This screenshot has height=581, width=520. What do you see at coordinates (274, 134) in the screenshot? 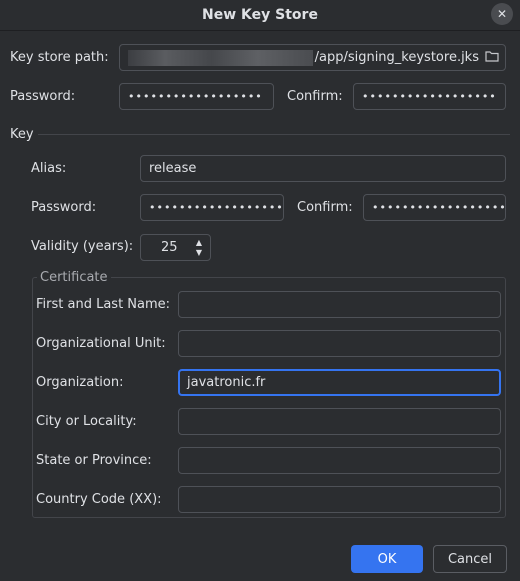
I see `key-section-divider` at bounding box center [274, 134].